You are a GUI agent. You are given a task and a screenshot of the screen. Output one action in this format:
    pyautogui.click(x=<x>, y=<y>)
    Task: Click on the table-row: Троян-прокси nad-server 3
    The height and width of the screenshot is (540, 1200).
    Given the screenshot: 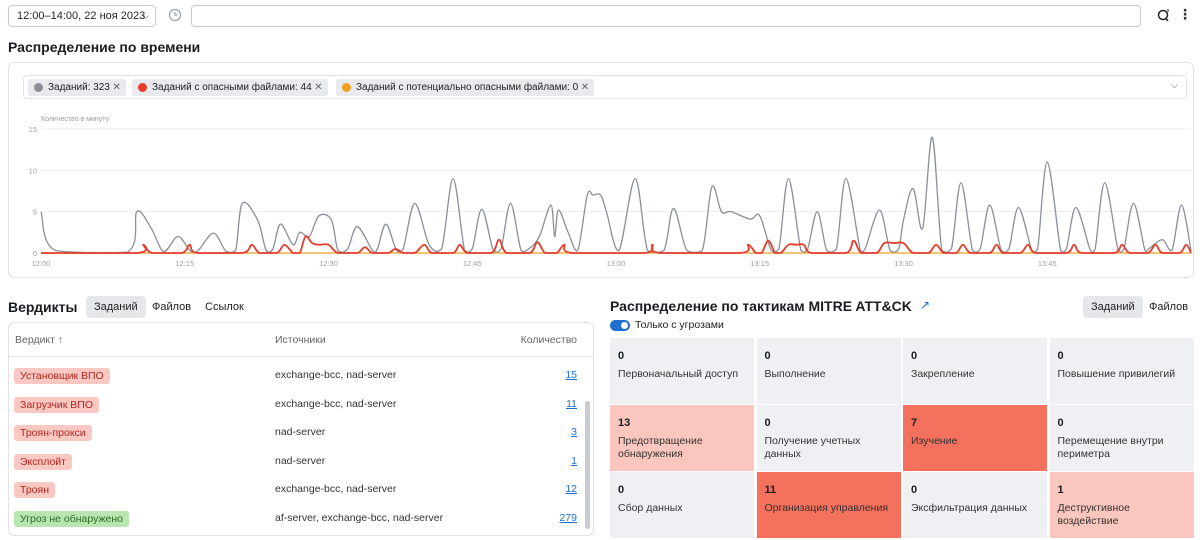 What is the action you would take?
    pyautogui.click(x=301, y=432)
    